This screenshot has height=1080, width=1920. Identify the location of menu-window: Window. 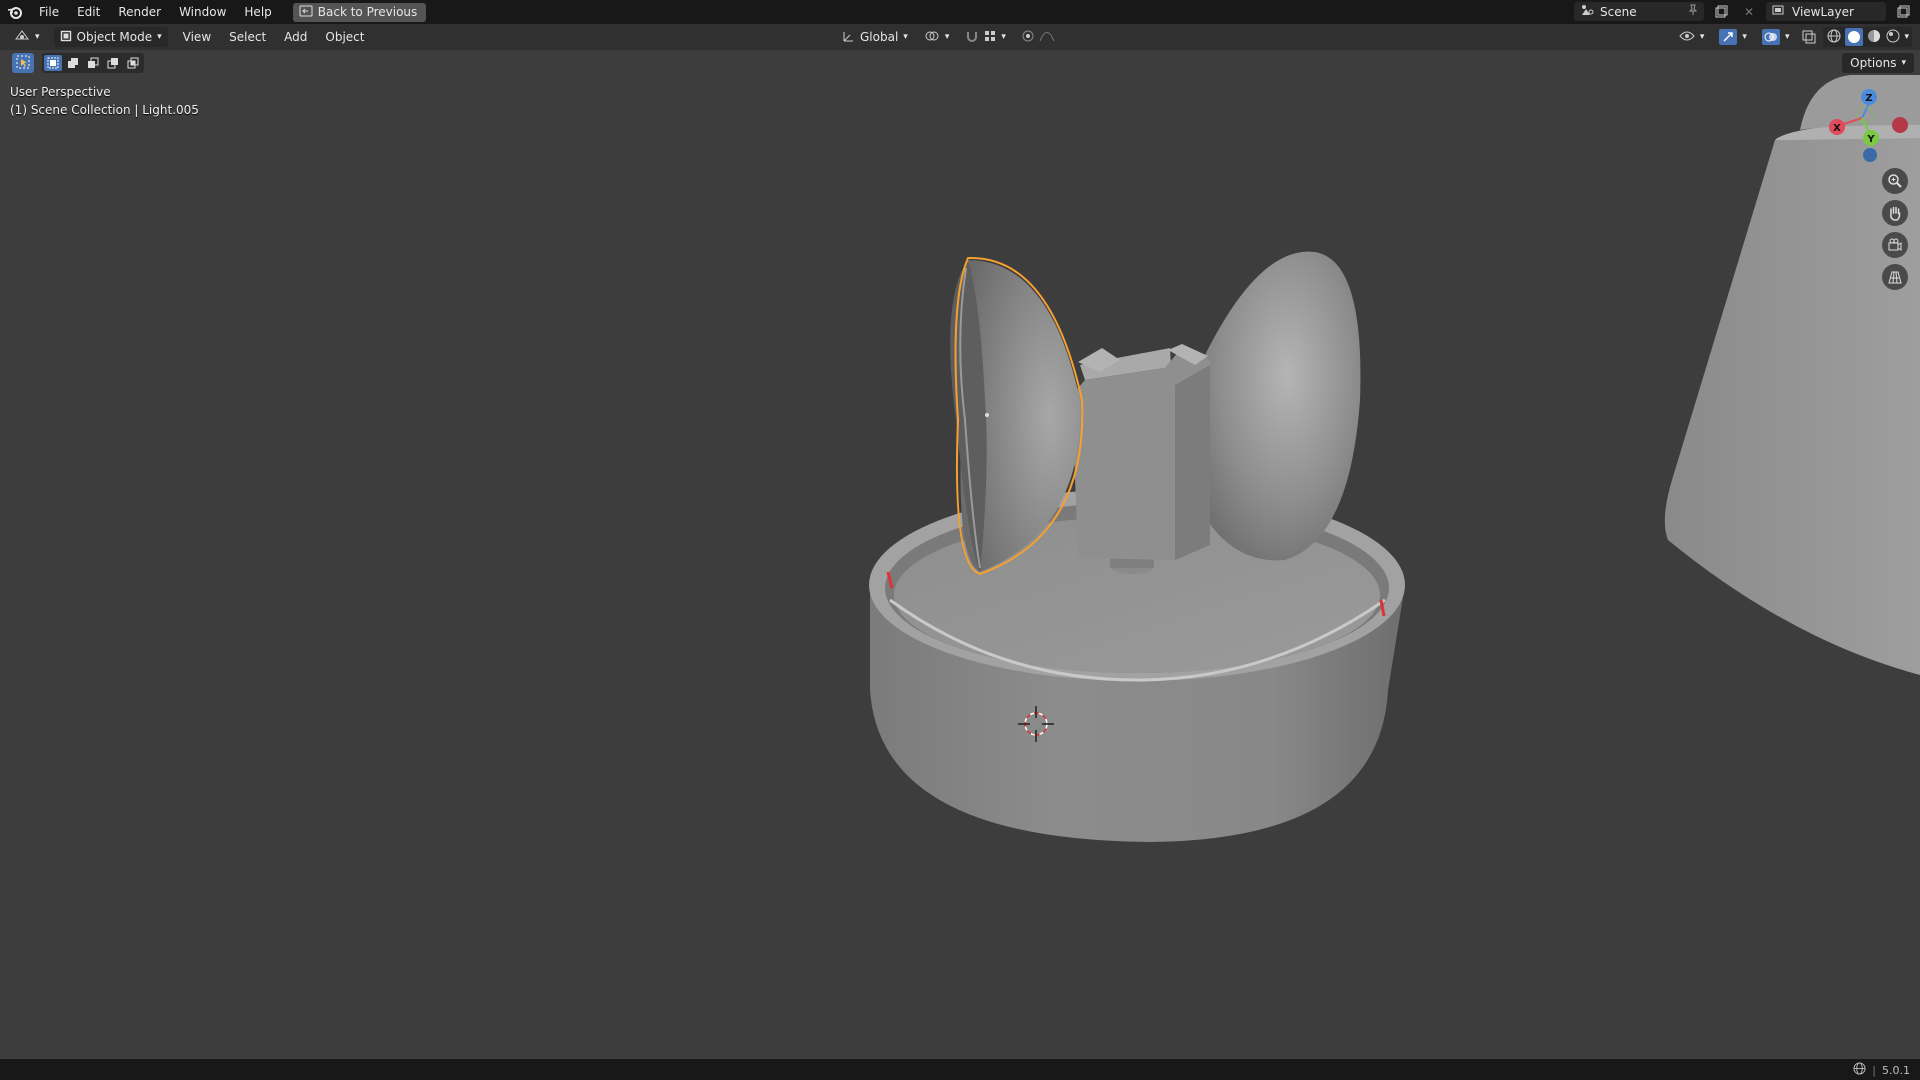
(202, 12).